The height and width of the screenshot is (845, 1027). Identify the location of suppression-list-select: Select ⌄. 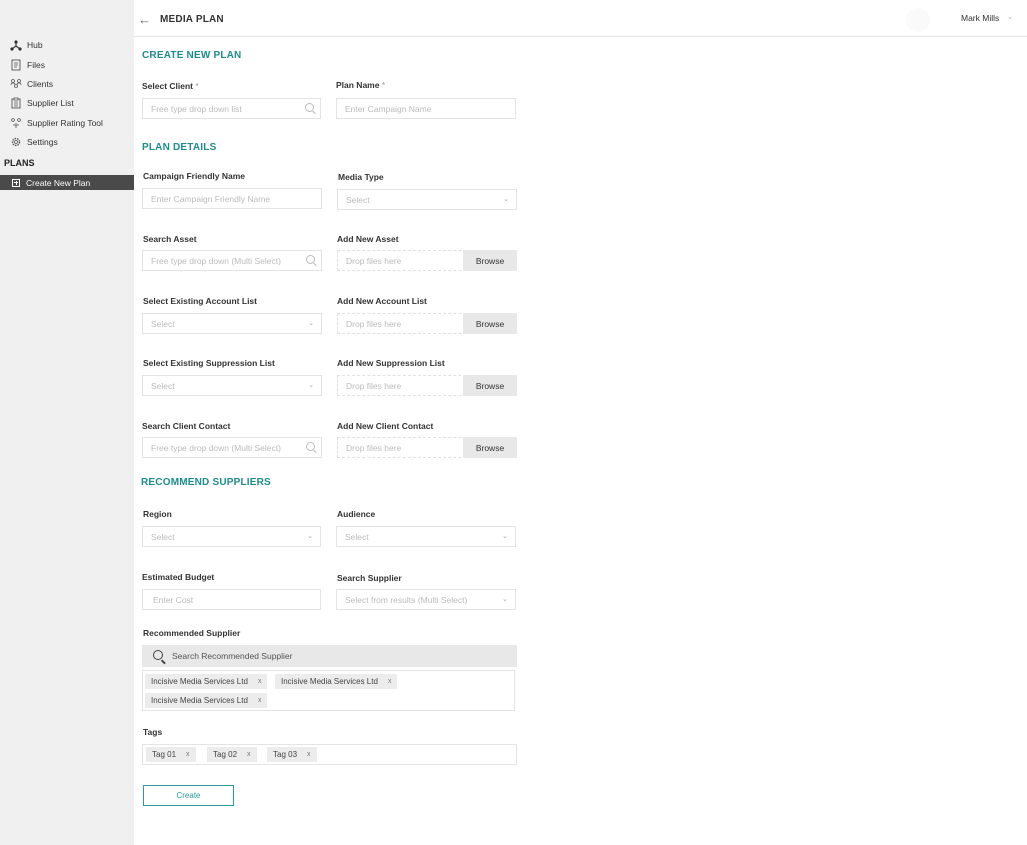
(232, 385).